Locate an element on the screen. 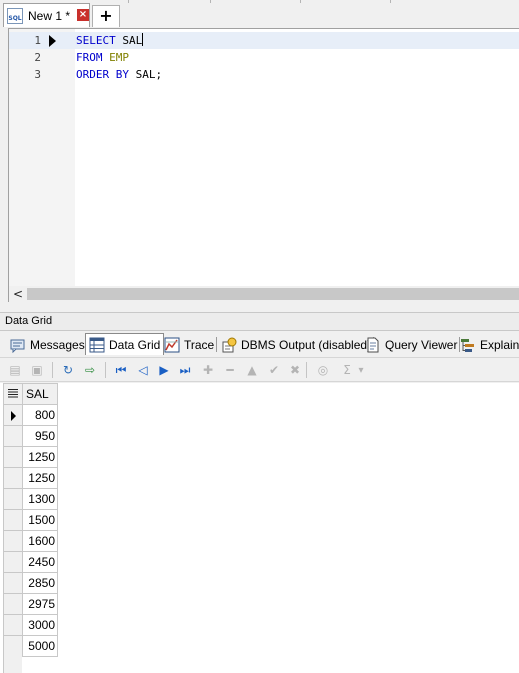 This screenshot has height=673, width=519. horizontal-scrollbar: < is located at coordinates (264, 294).